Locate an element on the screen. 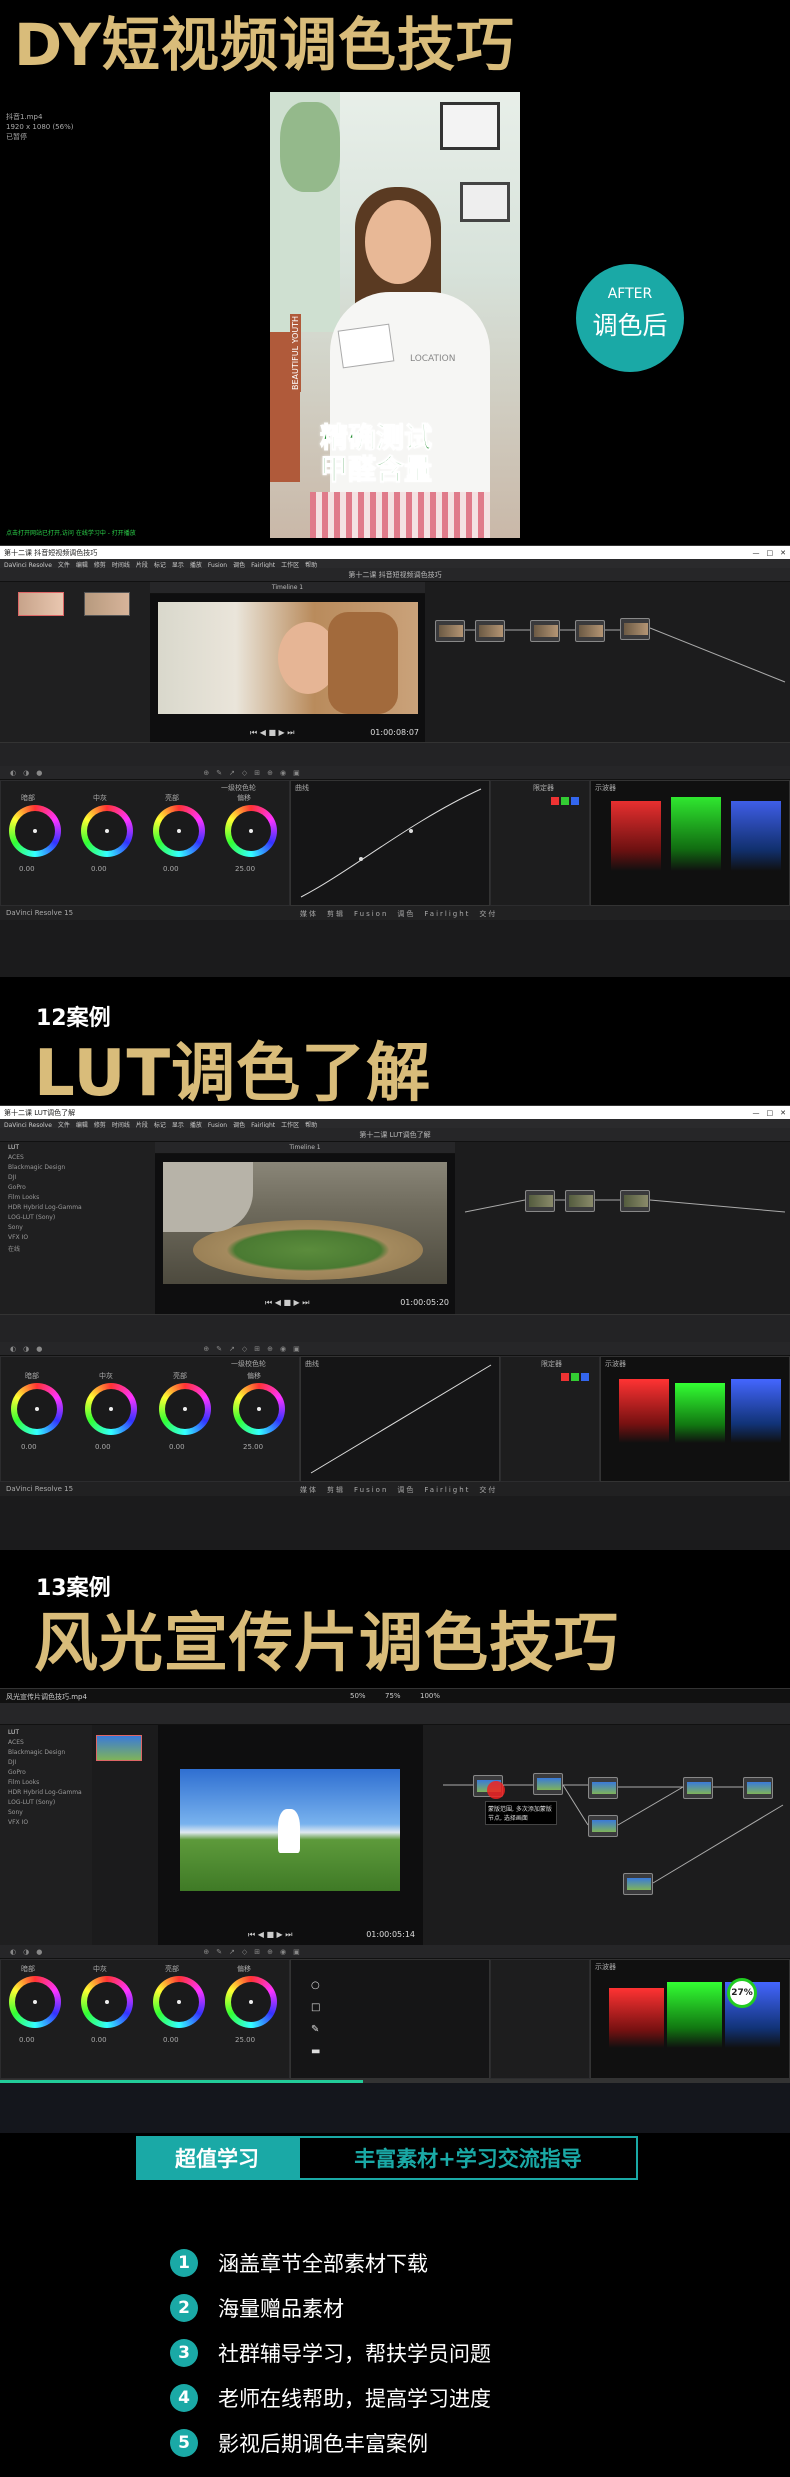  hand-sleeve is located at coordinates (208, 1197).